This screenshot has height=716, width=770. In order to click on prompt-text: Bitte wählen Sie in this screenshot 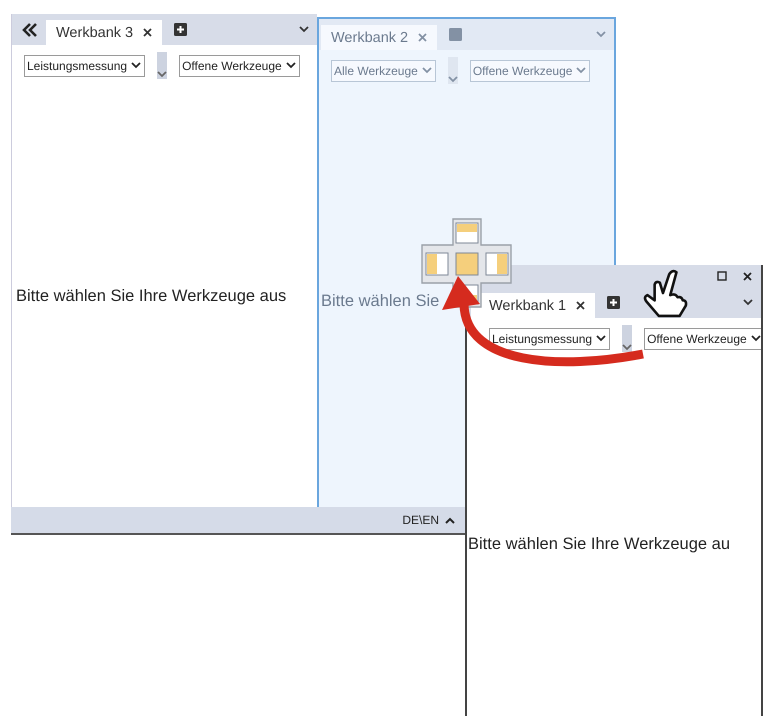, I will do `click(380, 301)`.